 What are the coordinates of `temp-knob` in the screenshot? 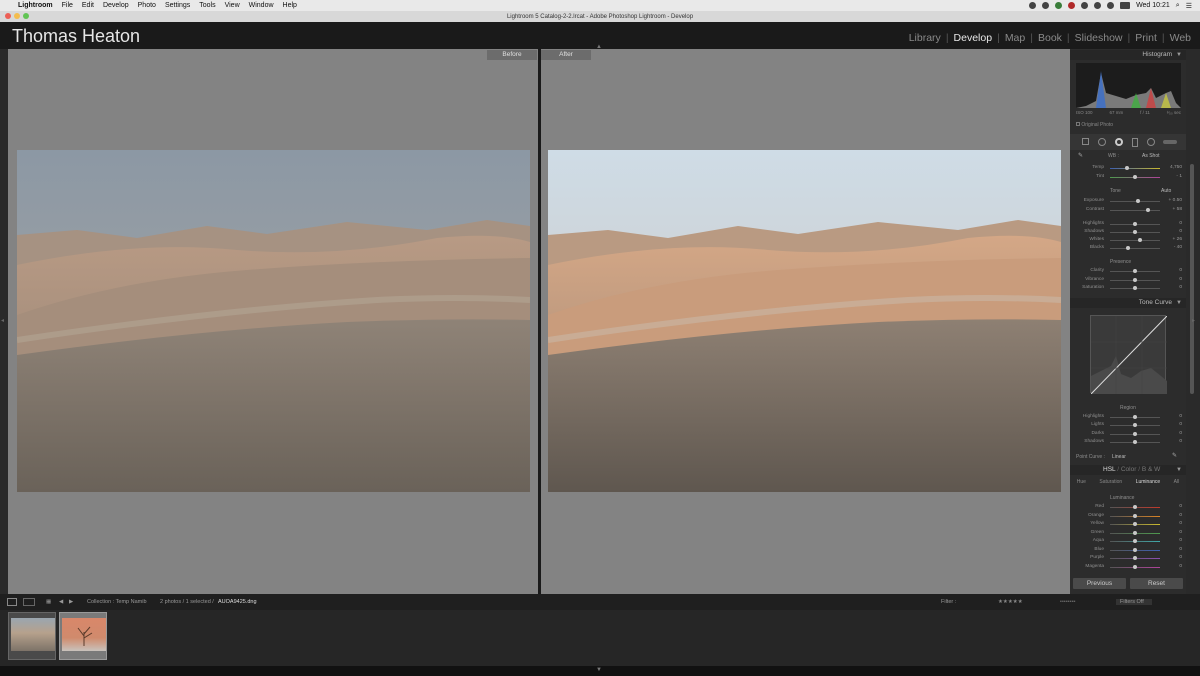 It's located at (1127, 168).